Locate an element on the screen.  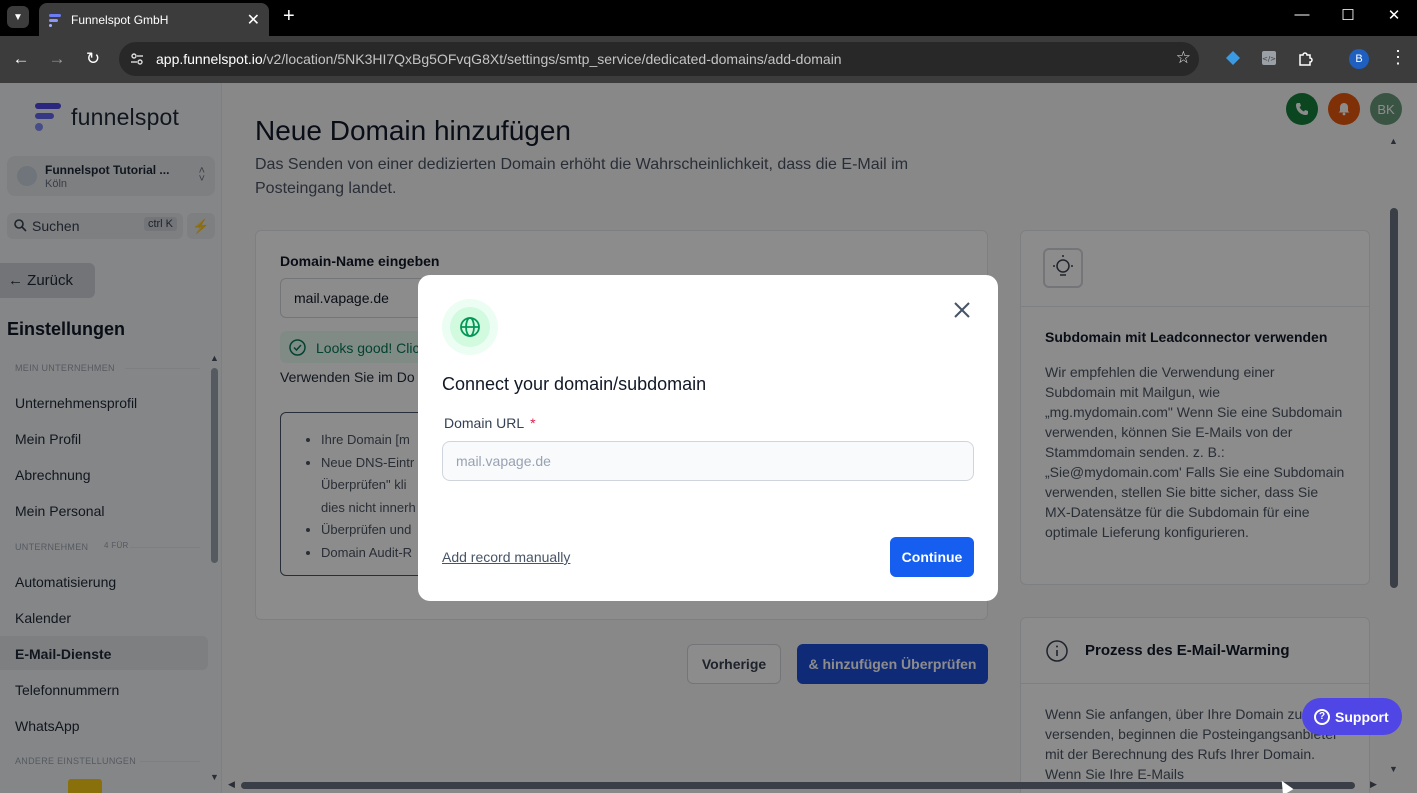
browser-tab: Funnelspot GmbH ✕ is located at coordinates (154, 19).